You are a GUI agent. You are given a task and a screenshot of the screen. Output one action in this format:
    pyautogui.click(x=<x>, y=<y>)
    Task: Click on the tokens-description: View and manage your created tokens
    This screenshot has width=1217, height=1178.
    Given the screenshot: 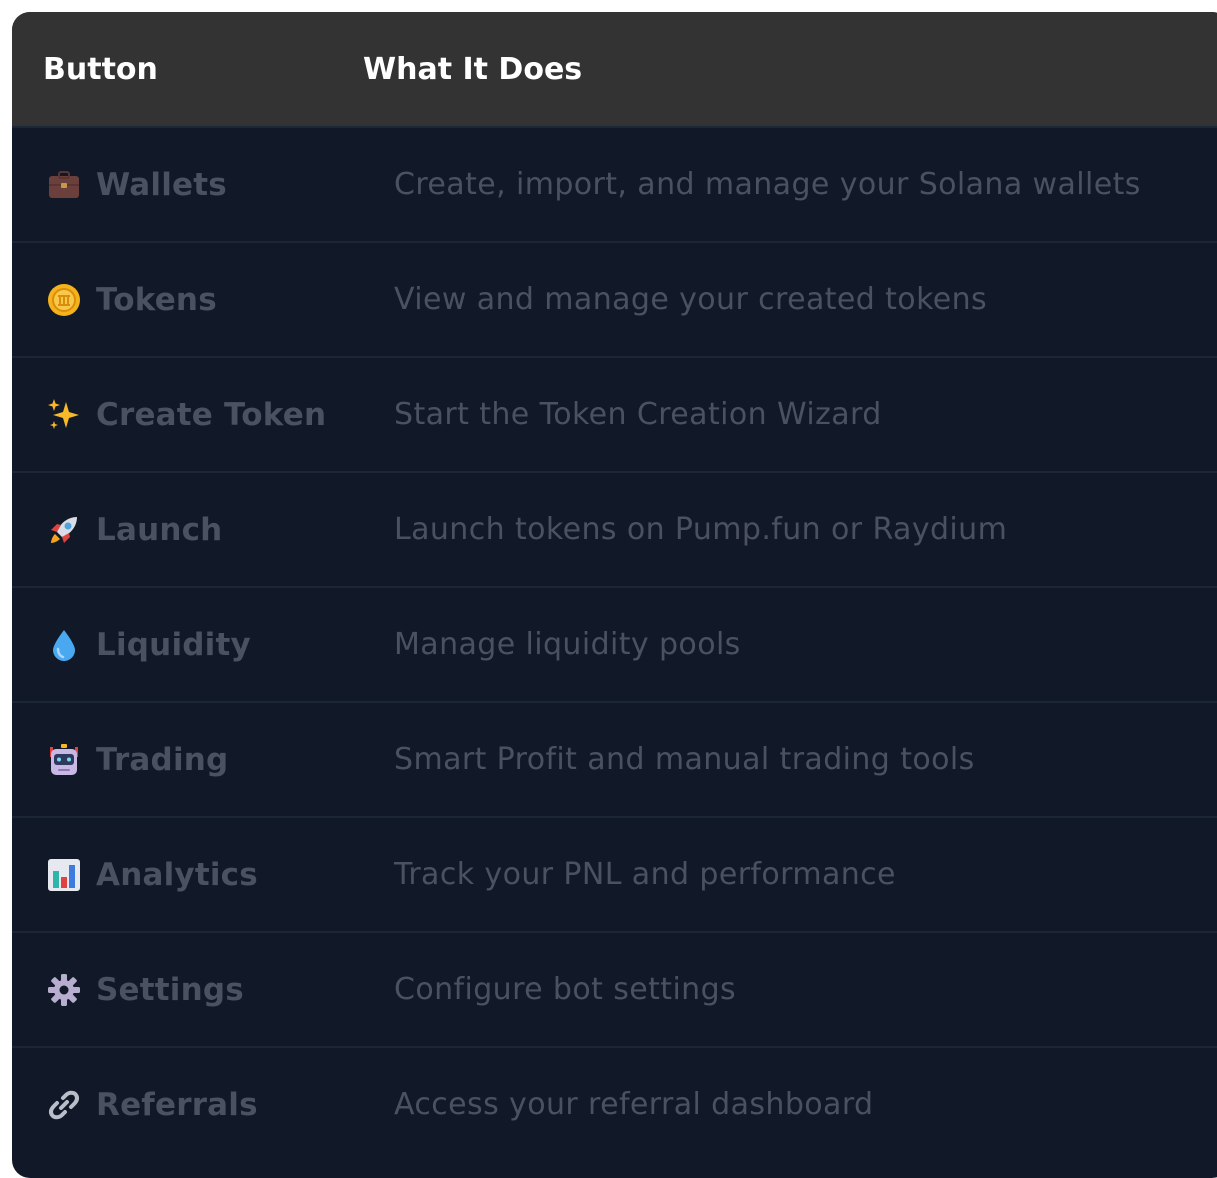 What is the action you would take?
    pyautogui.click(x=691, y=299)
    